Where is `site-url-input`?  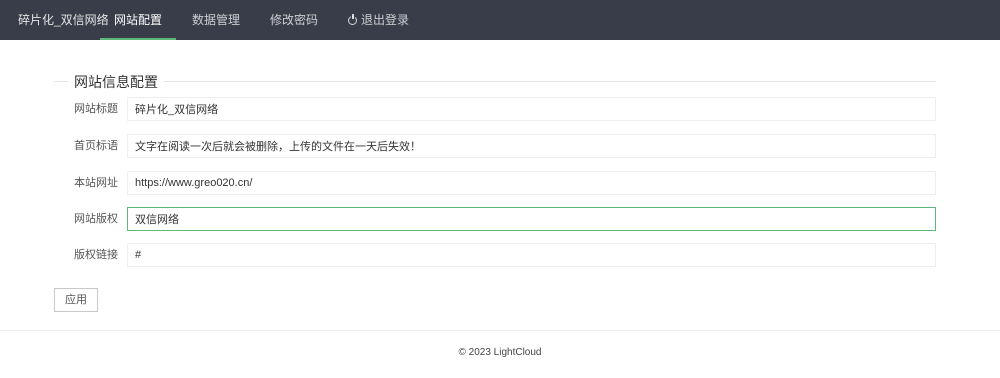
site-url-input is located at coordinates (531, 183).